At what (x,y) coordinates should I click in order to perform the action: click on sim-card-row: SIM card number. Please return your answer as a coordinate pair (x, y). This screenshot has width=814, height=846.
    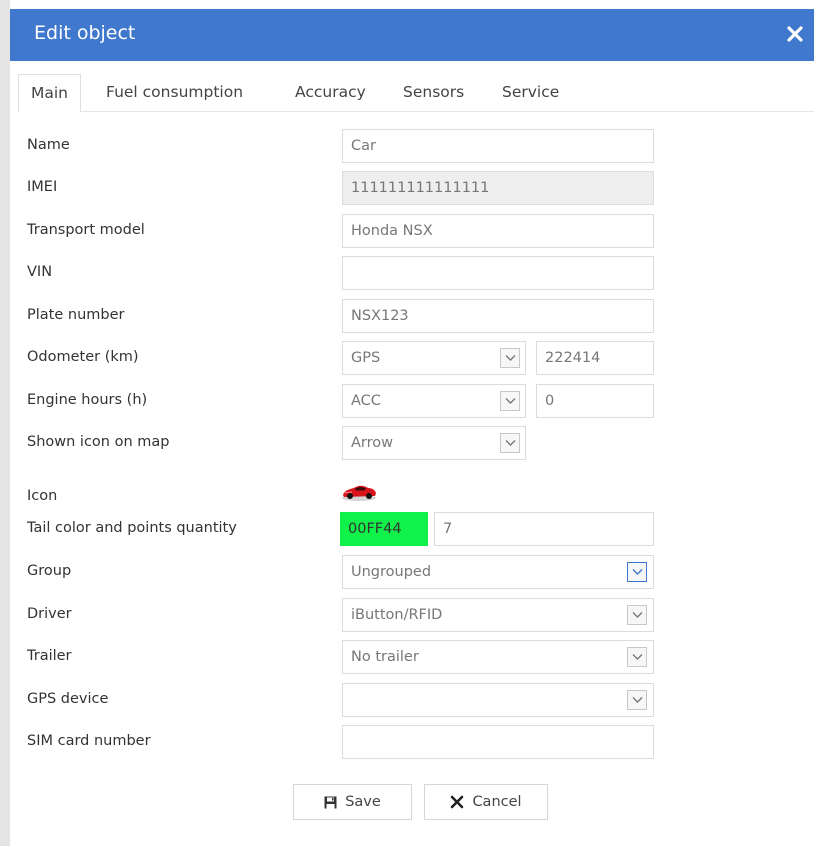
    Looking at the image, I should click on (412, 742).